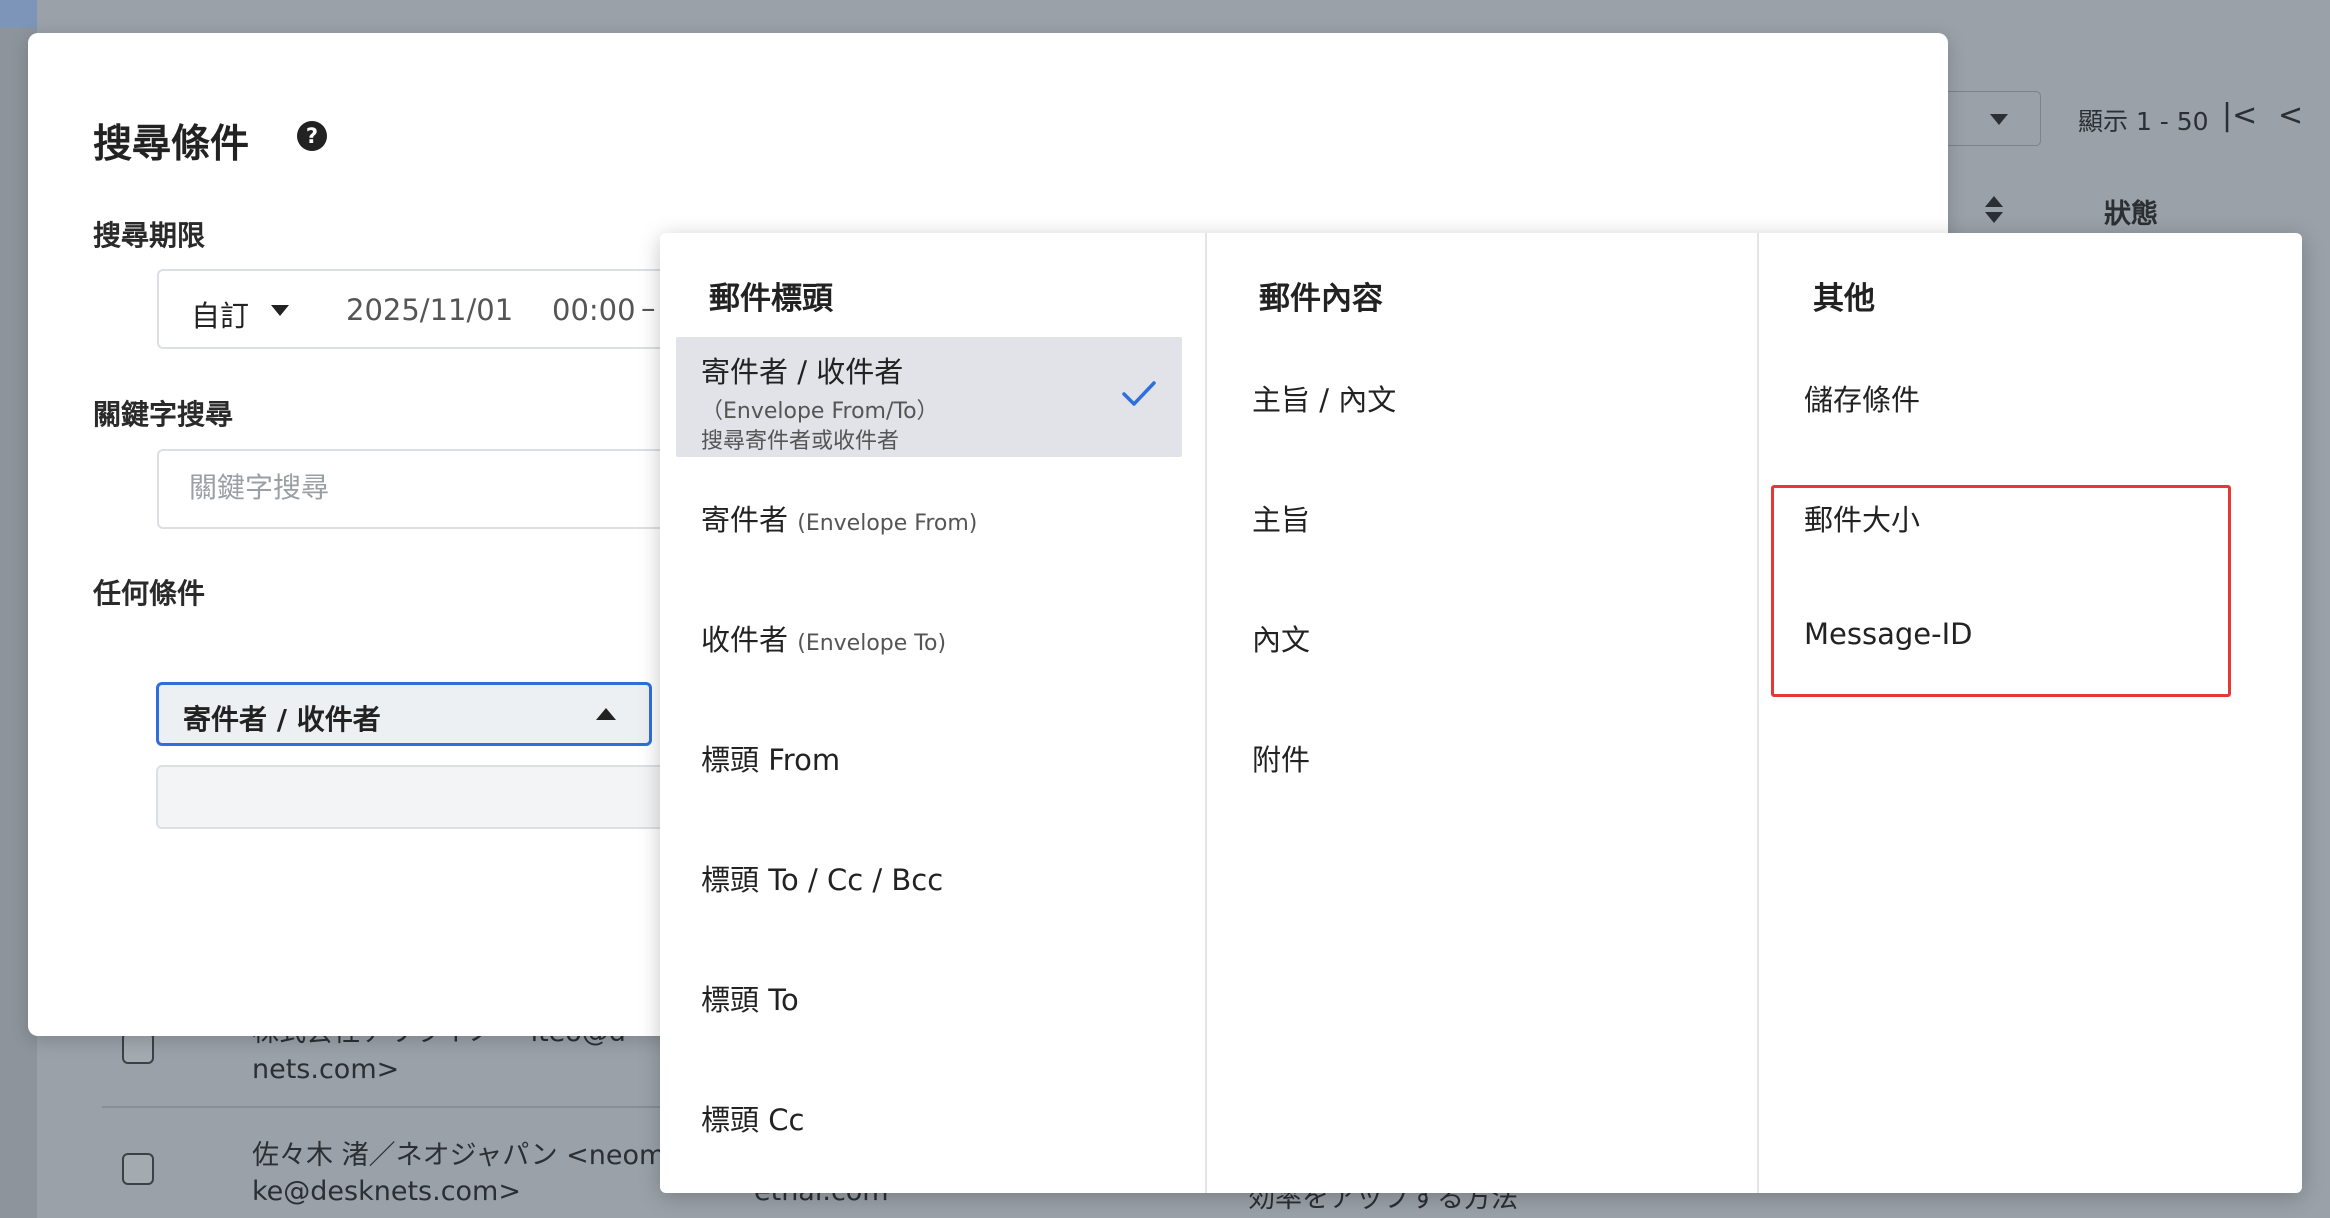 The height and width of the screenshot is (1218, 2330). Describe the element at coordinates (2290, 115) in the screenshot. I see `prev-page-icon: <` at that location.